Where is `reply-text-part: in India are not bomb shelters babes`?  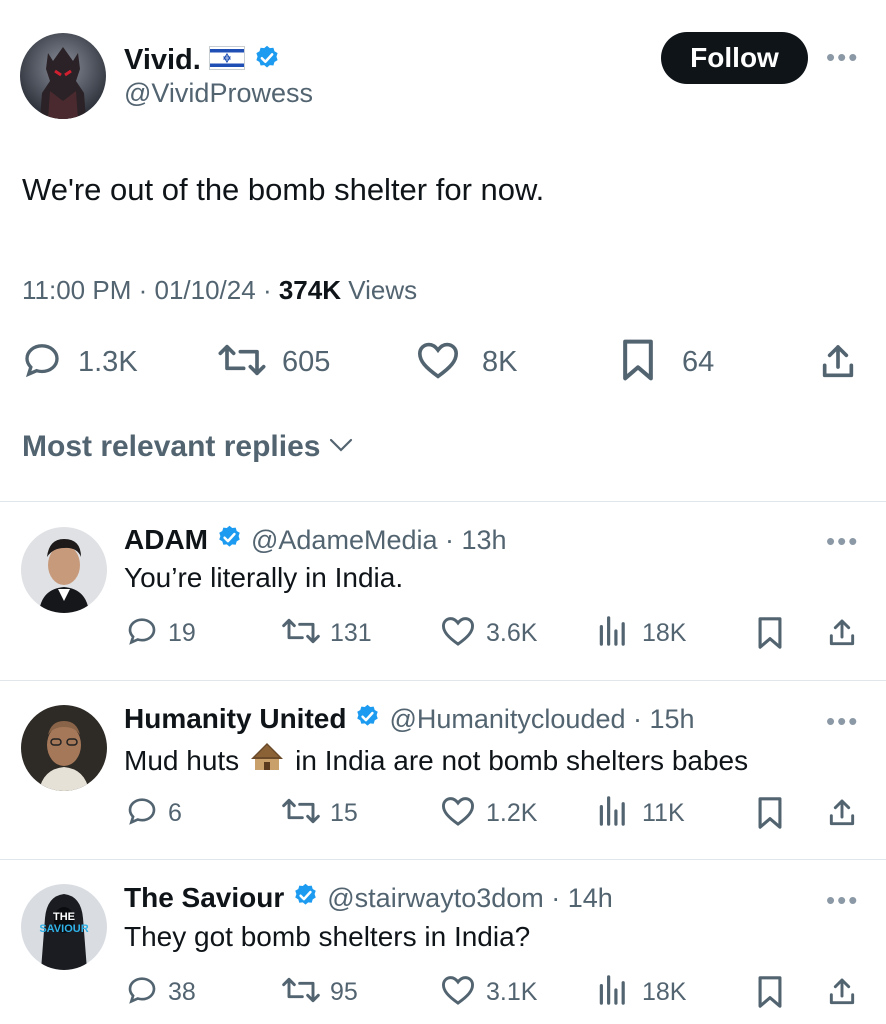
reply-text-part: in India are not bomb shelters babes is located at coordinates (522, 760).